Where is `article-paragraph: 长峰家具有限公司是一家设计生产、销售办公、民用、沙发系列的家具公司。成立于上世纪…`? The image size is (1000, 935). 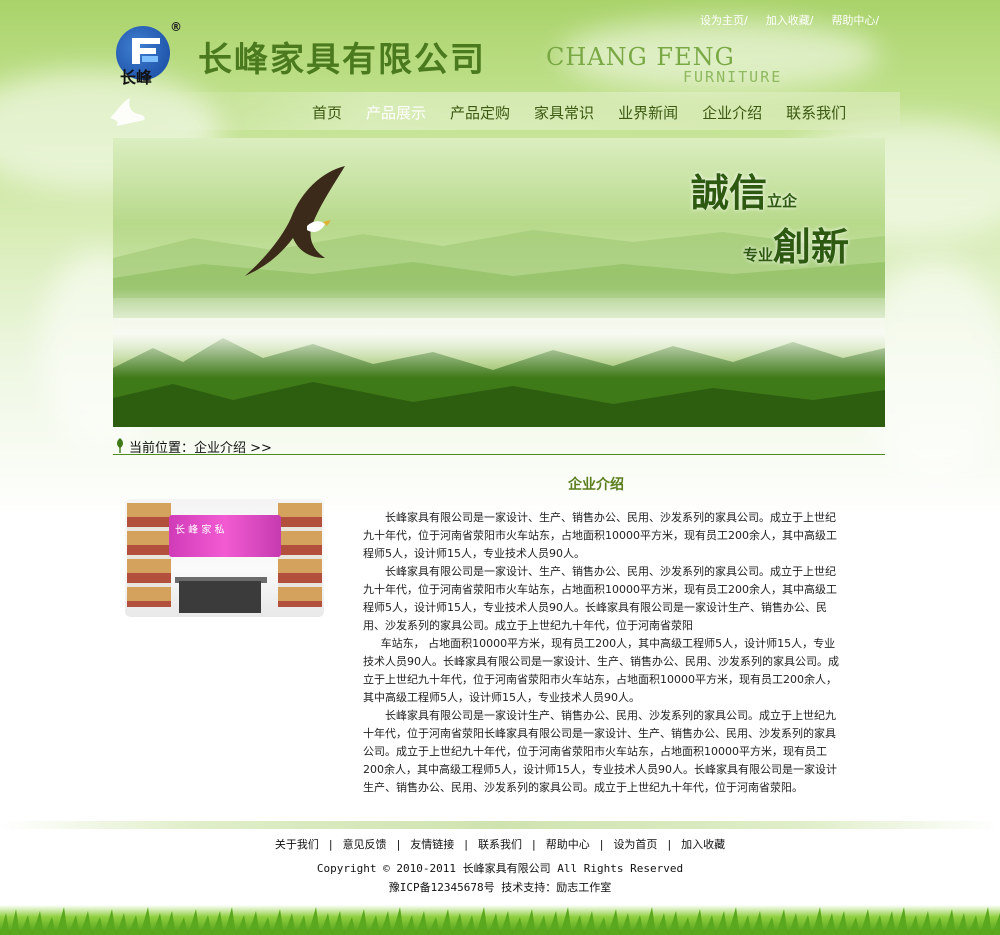
article-paragraph: 长峰家具有限公司是一家设计生产、销售办公、民用、沙发系列的家具公司。成立于上世纪… is located at coordinates (600, 751).